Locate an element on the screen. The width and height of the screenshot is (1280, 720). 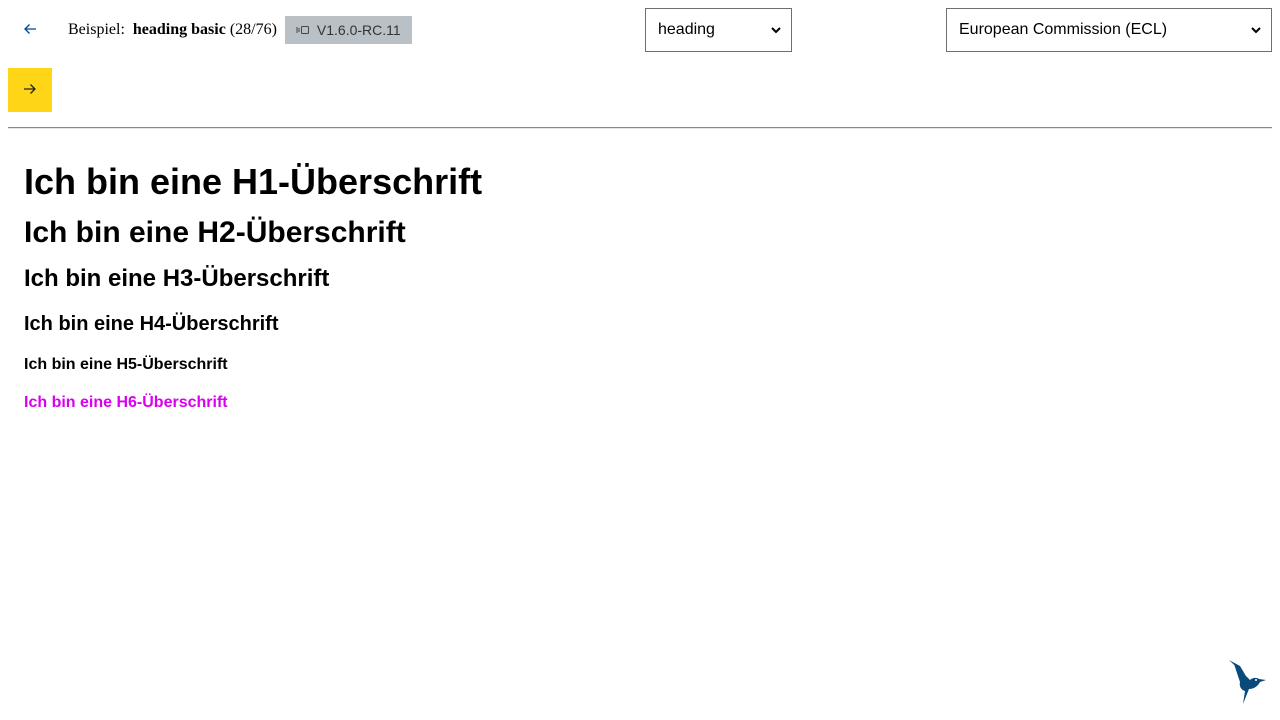
example-counter: (28/76) is located at coordinates (253, 29).